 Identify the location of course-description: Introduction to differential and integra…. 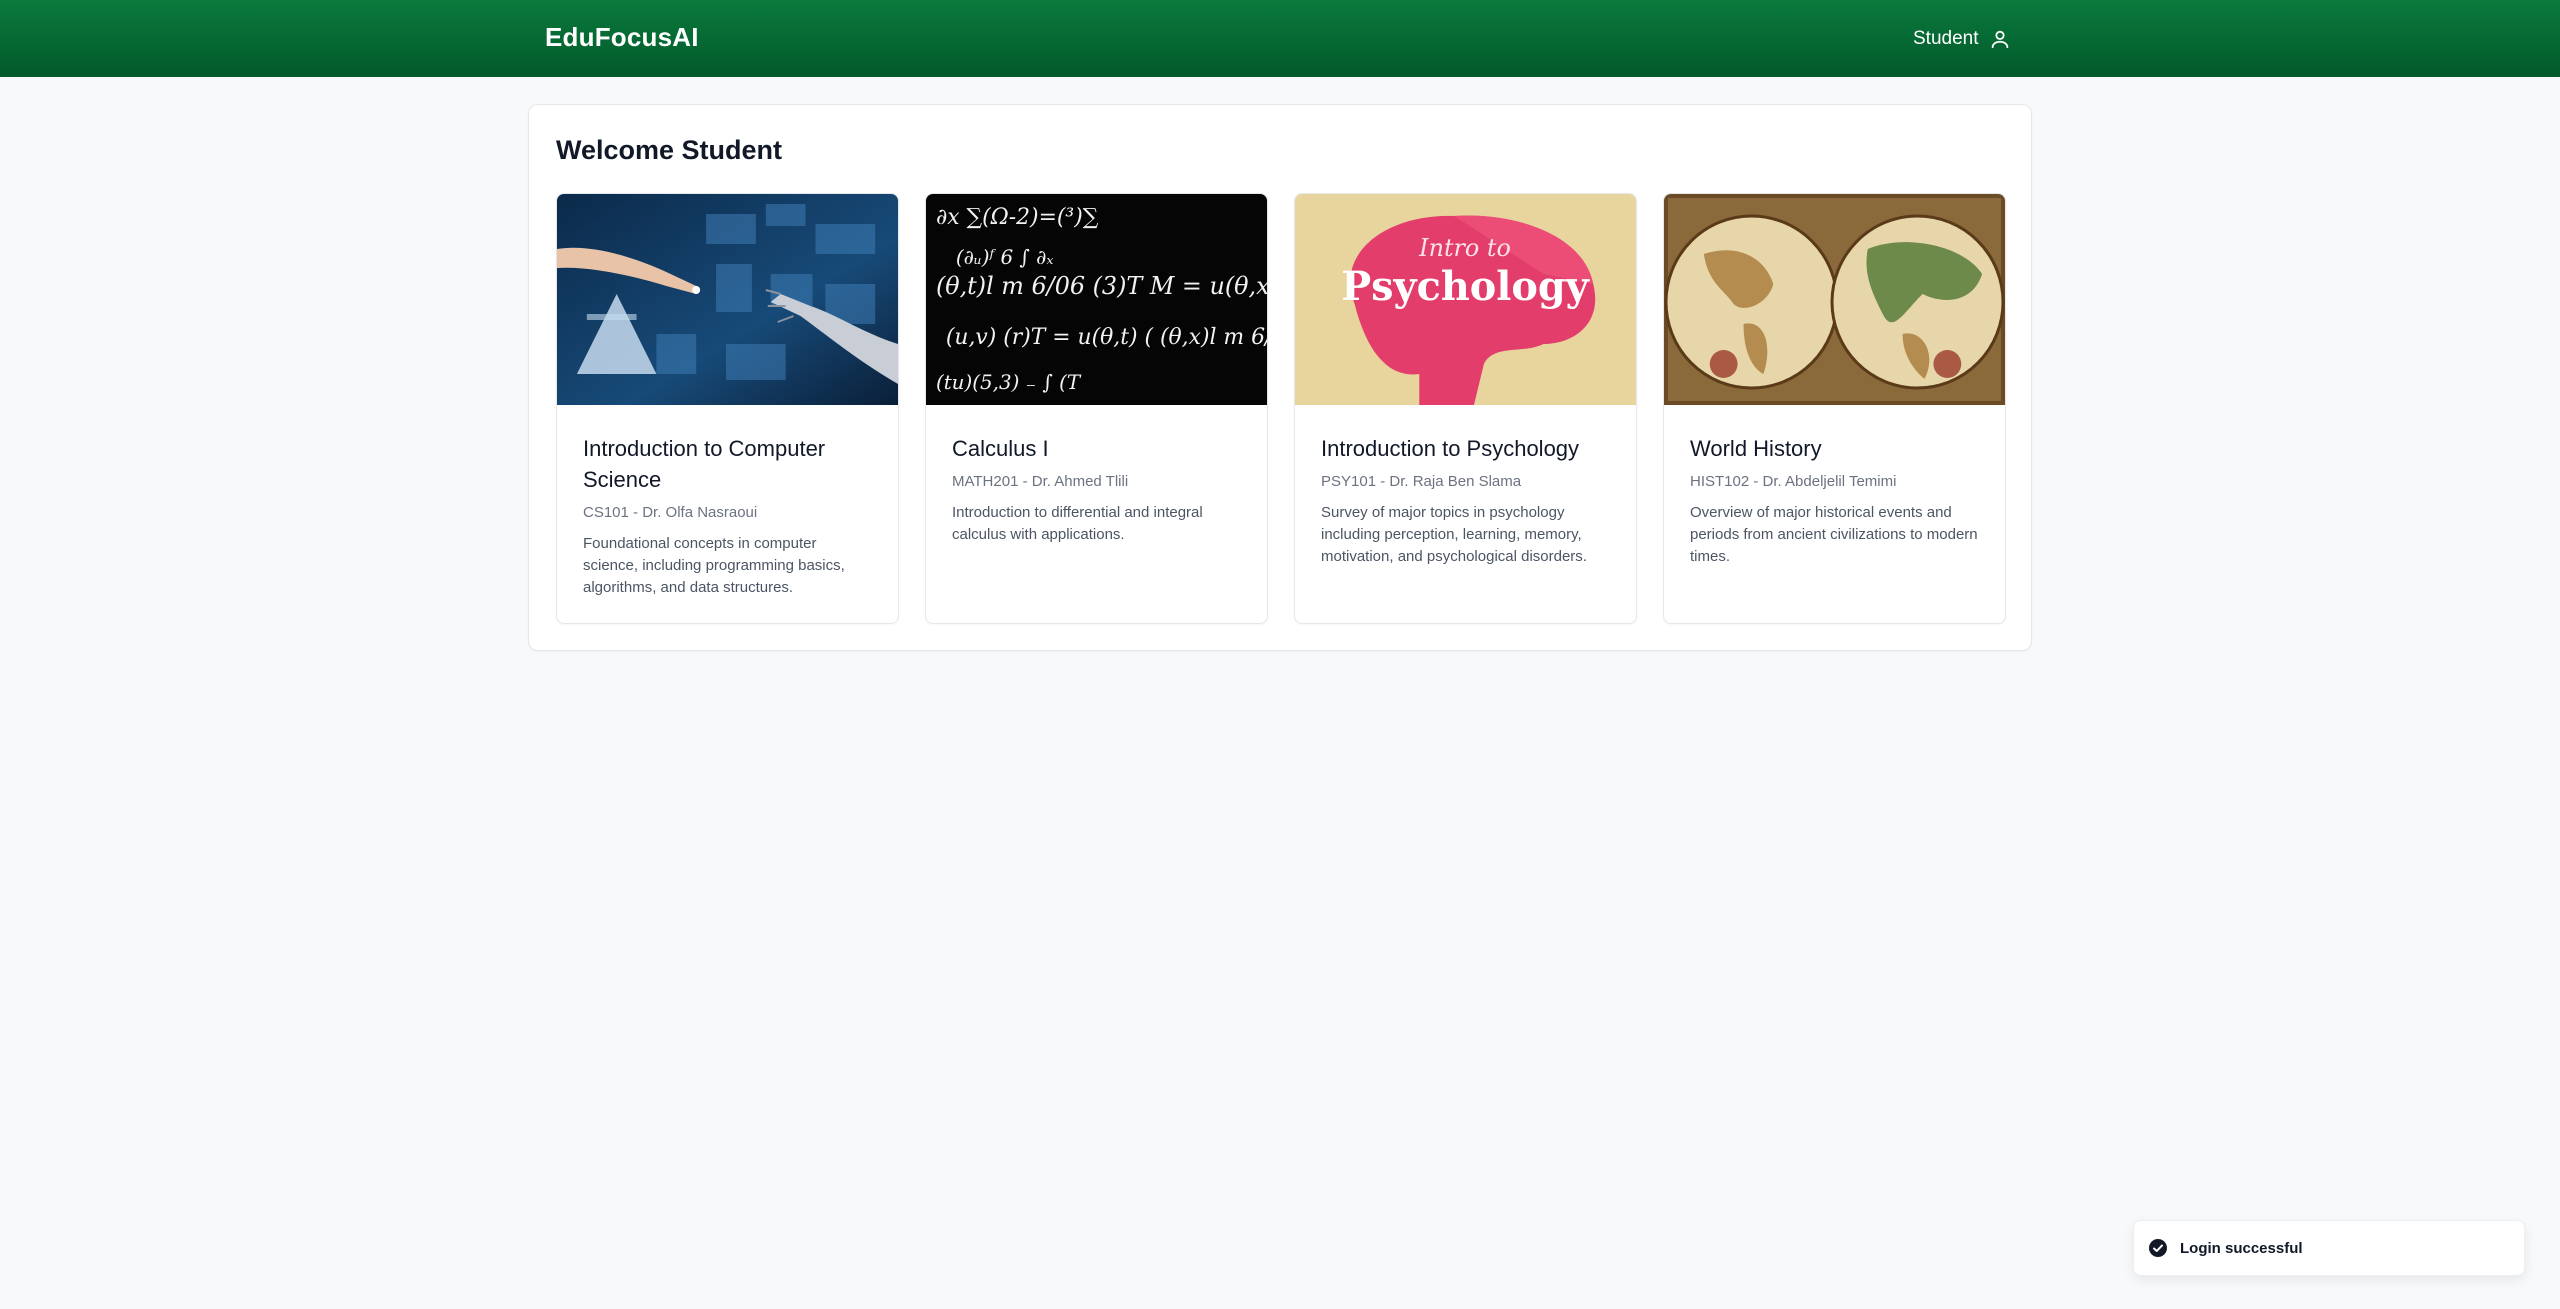
(1077, 523).